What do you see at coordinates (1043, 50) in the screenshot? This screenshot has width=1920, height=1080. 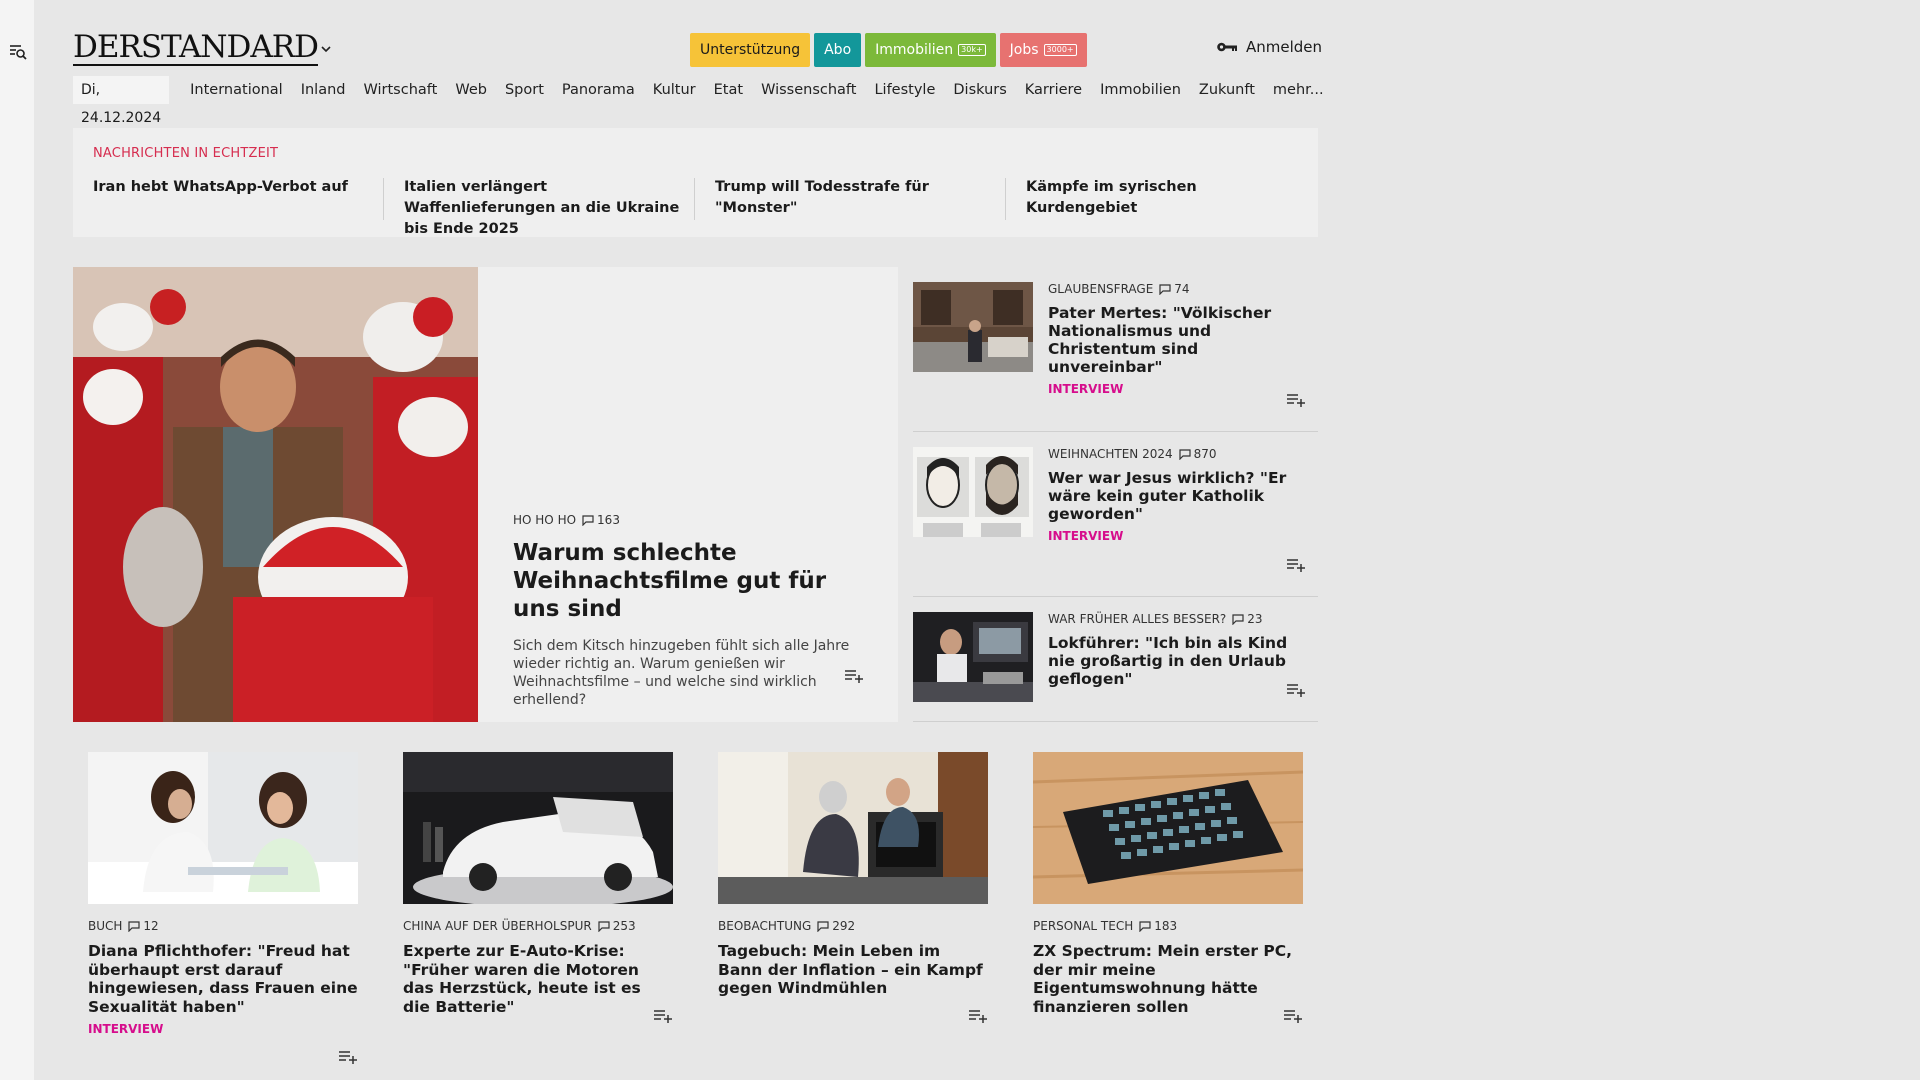 I see `jobs-button: Jobs 3000+` at bounding box center [1043, 50].